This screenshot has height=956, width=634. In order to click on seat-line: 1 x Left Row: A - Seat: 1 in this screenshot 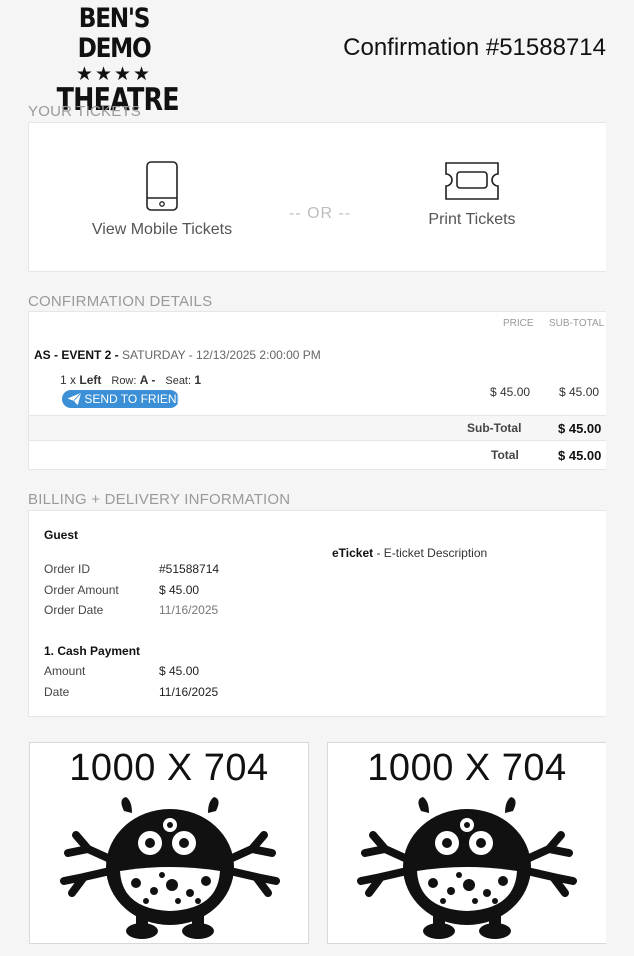, I will do `click(130, 380)`.